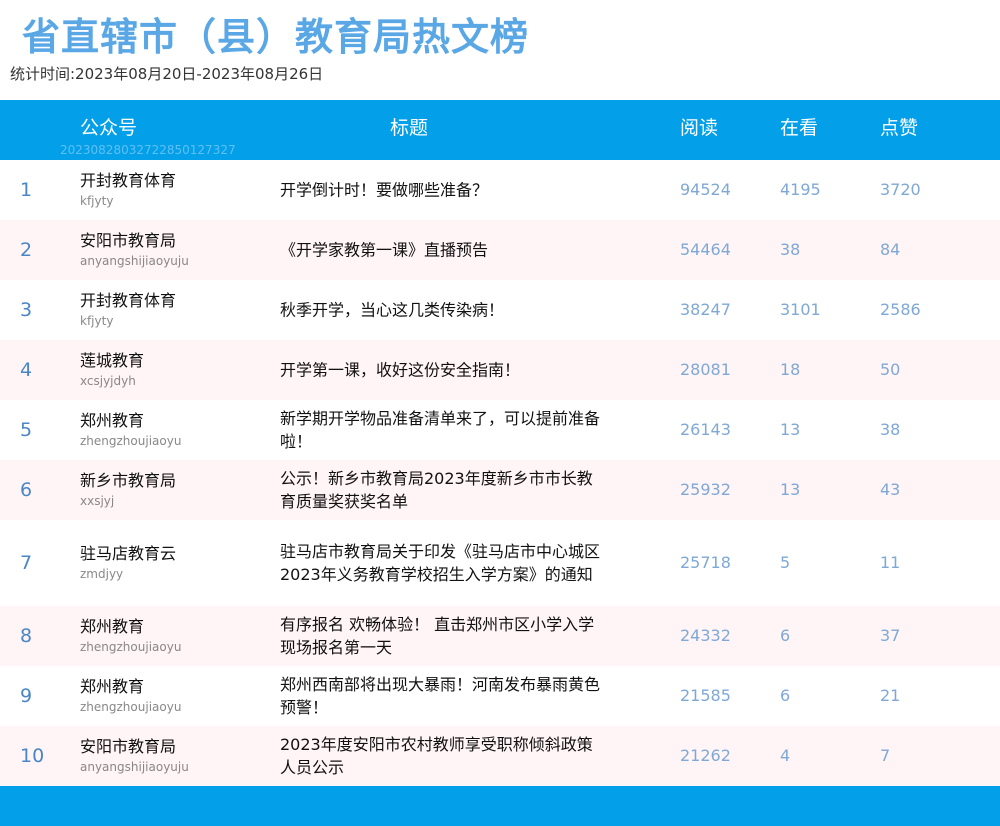 This screenshot has height=826, width=1000. I want to click on likes-count: 84, so click(890, 249).